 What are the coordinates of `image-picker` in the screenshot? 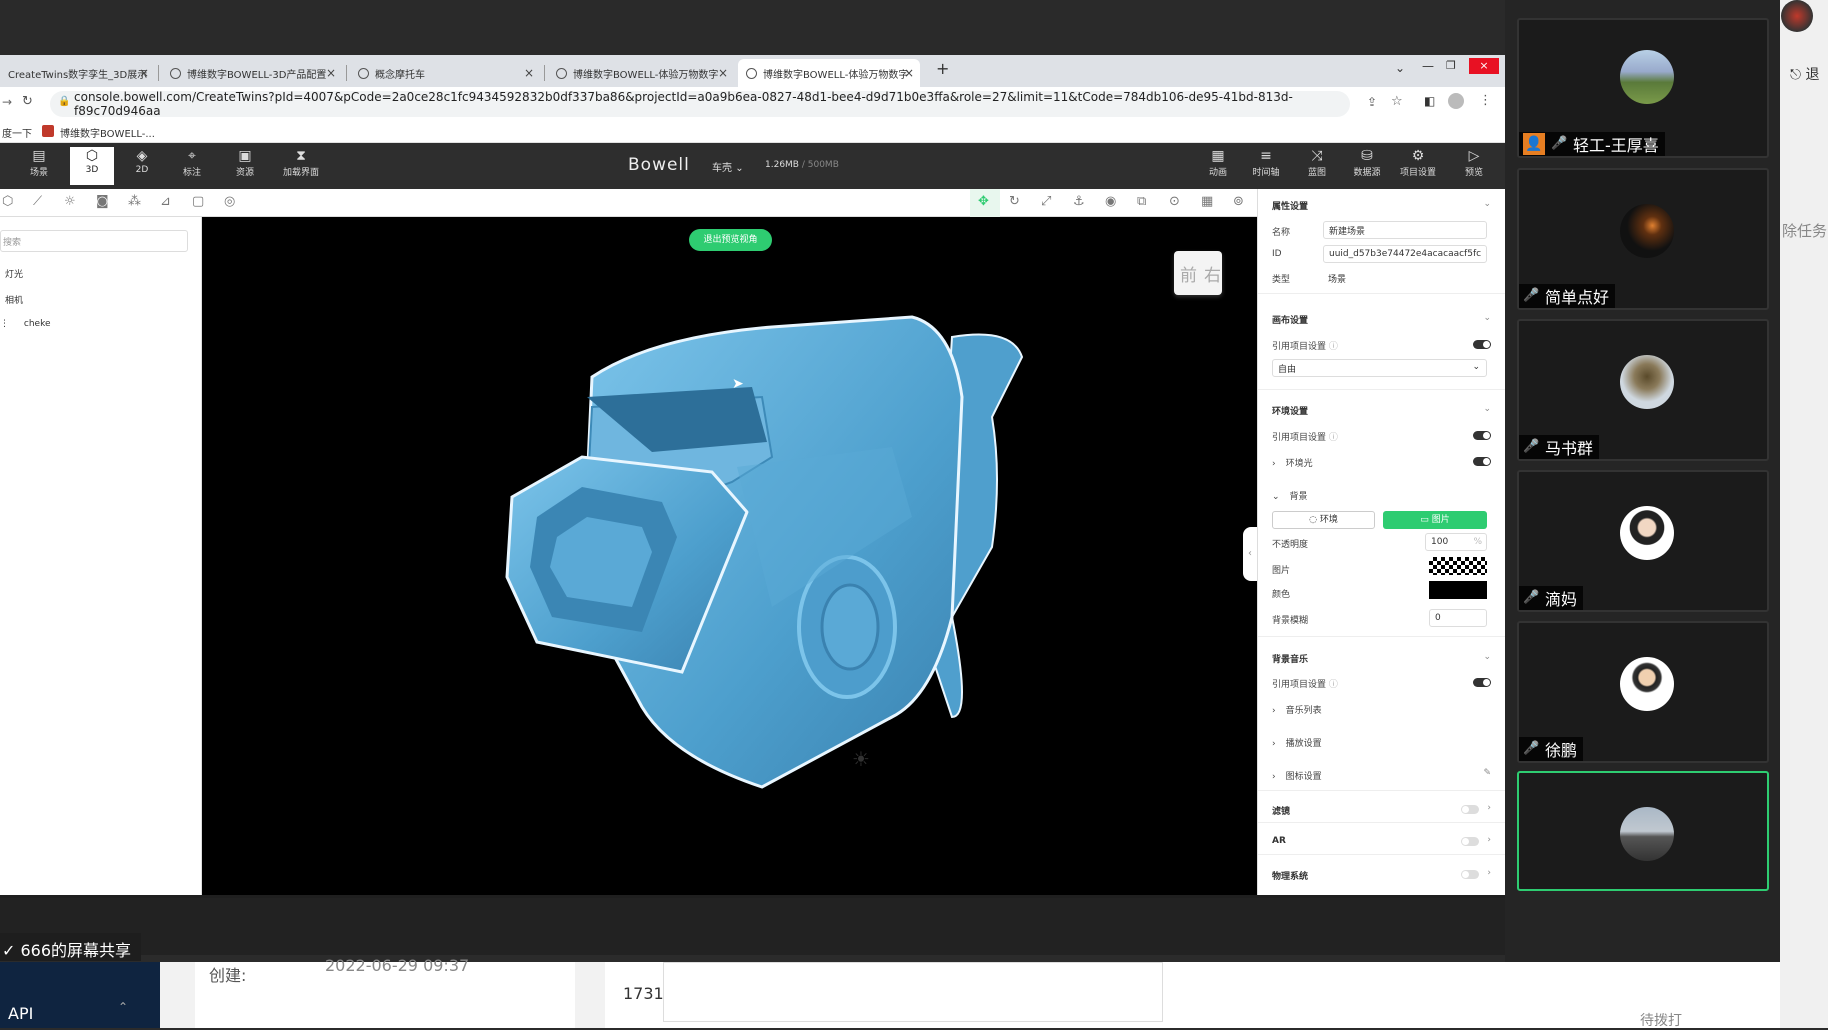 It's located at (1458, 566).